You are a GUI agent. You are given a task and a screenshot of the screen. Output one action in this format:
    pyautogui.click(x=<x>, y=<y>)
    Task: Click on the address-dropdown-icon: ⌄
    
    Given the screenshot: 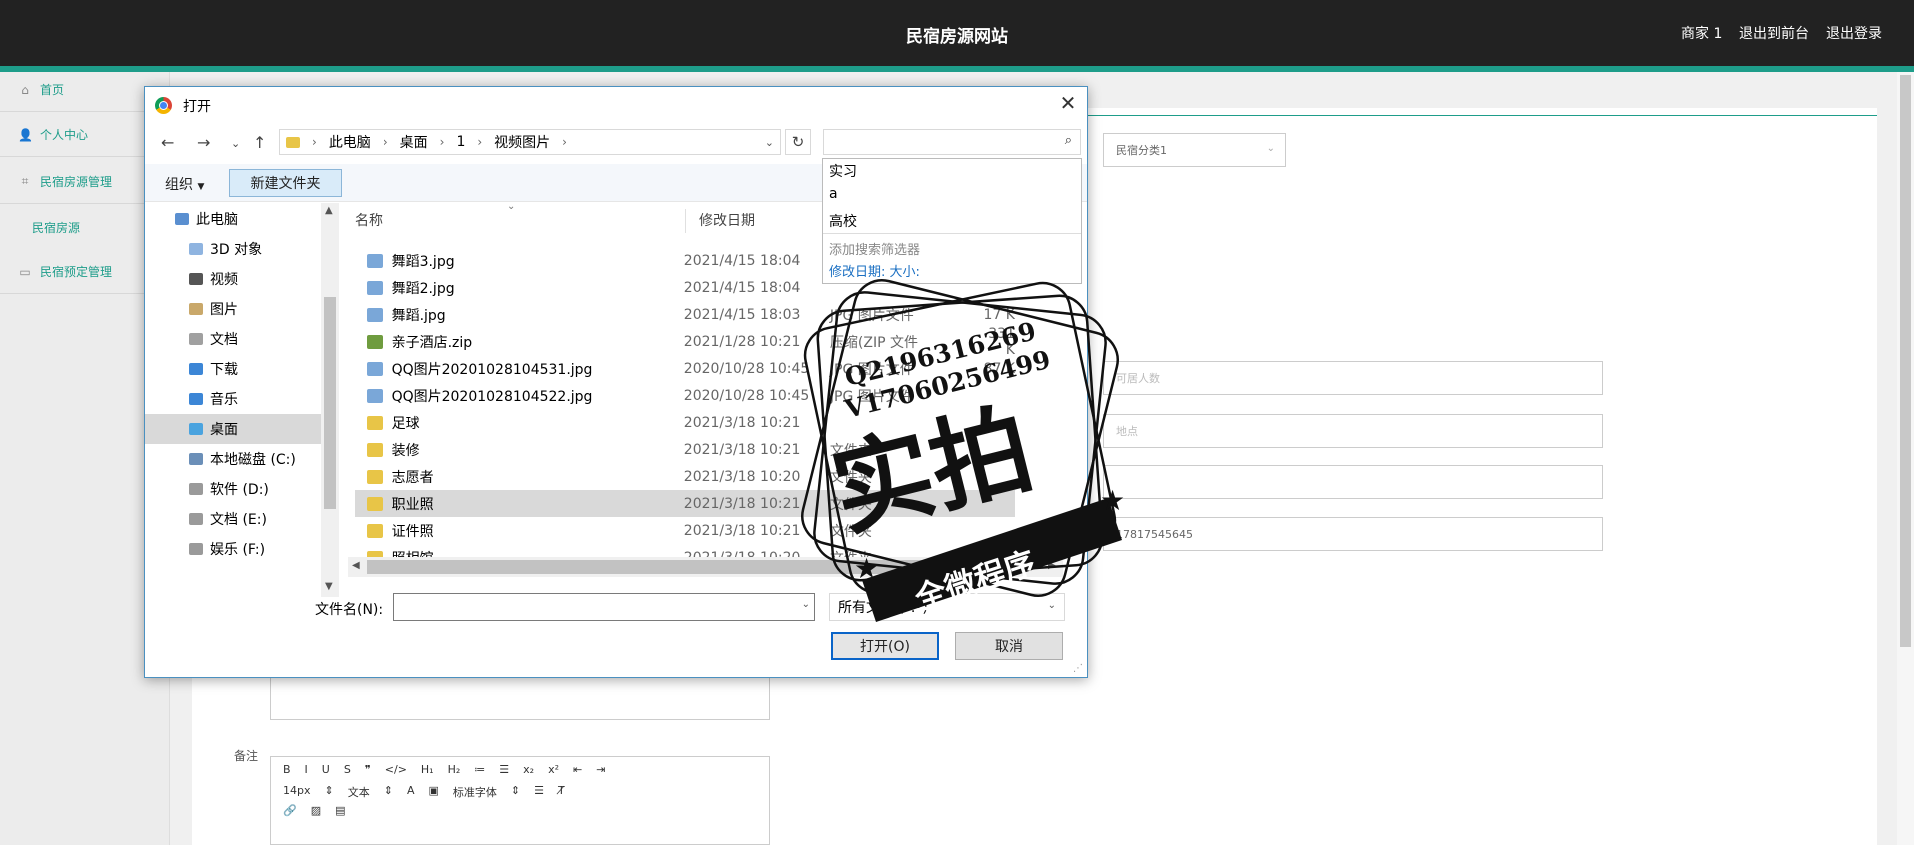 What is the action you would take?
    pyautogui.click(x=769, y=142)
    